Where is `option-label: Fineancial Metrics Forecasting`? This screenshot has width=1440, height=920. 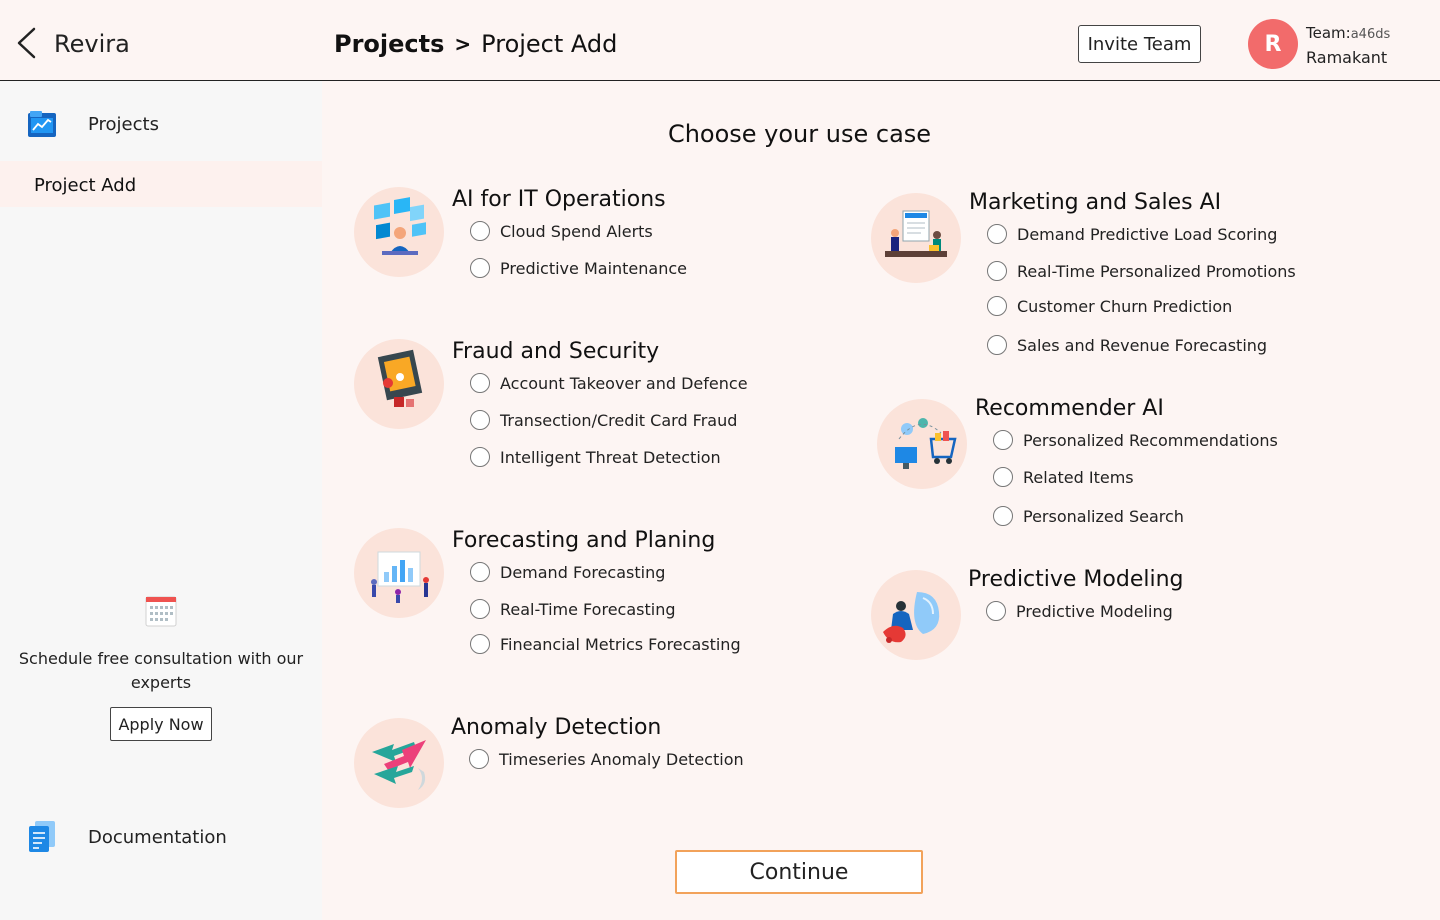
option-label: Fineancial Metrics Forecasting is located at coordinates (620, 644).